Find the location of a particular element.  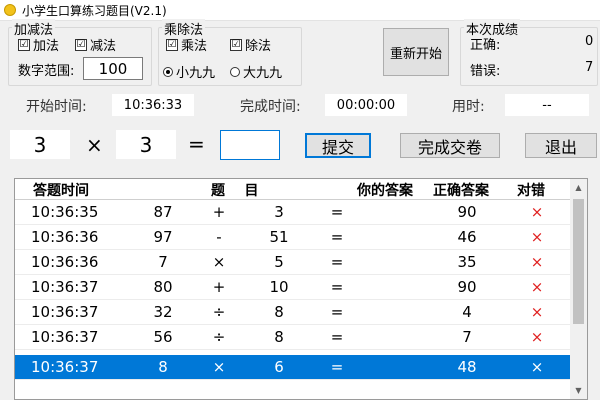

start-time-label: 开始时间: is located at coordinates (56, 107).